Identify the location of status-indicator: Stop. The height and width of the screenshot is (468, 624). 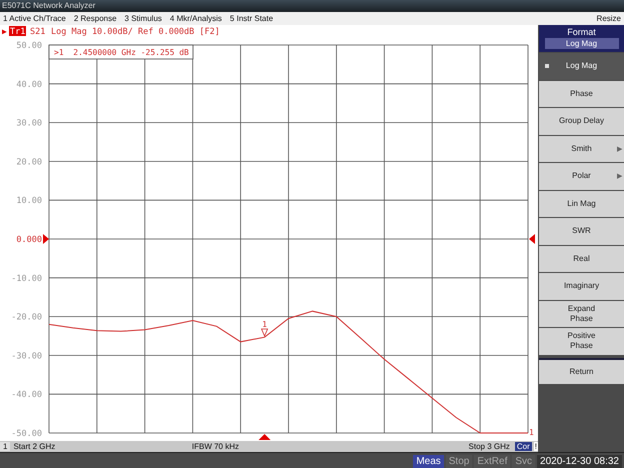
(459, 461).